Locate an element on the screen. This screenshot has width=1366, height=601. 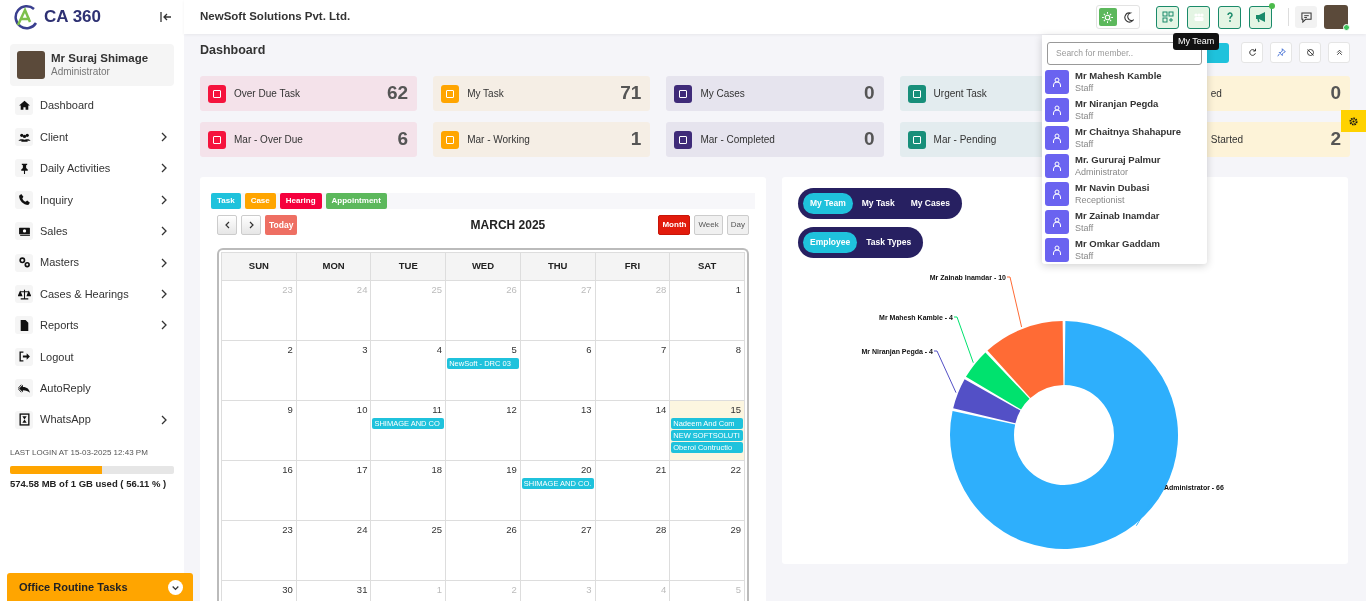
menu-item: Masters is located at coordinates (92, 262).